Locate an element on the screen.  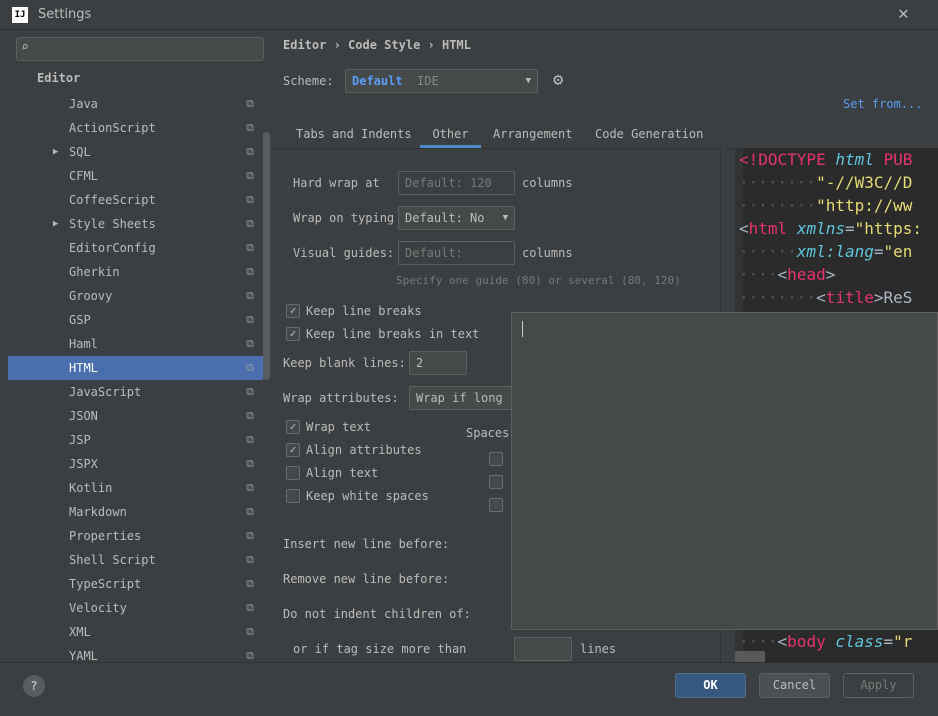
sidebar-item-haml: Haml ⧉ is located at coordinates (135, 344).